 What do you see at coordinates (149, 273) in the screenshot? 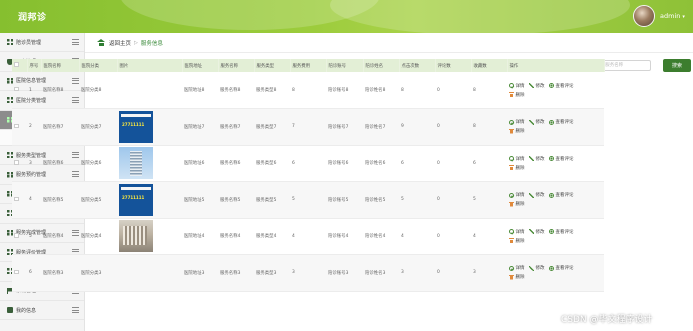
I see `image-cell` at bounding box center [149, 273].